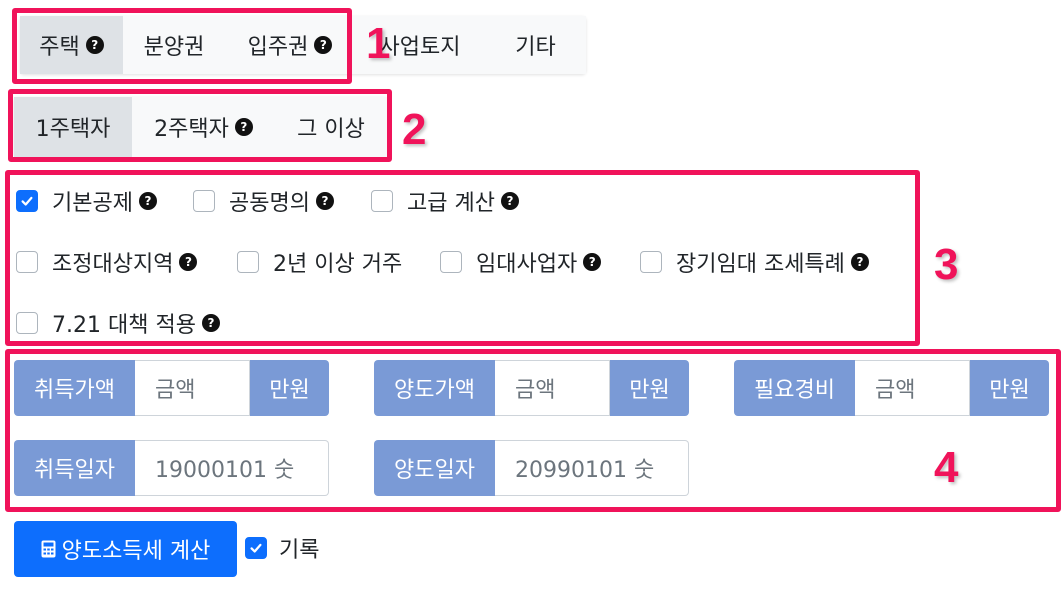  Describe the element at coordinates (48, 549) in the screenshot. I see `calculator-icon` at that location.